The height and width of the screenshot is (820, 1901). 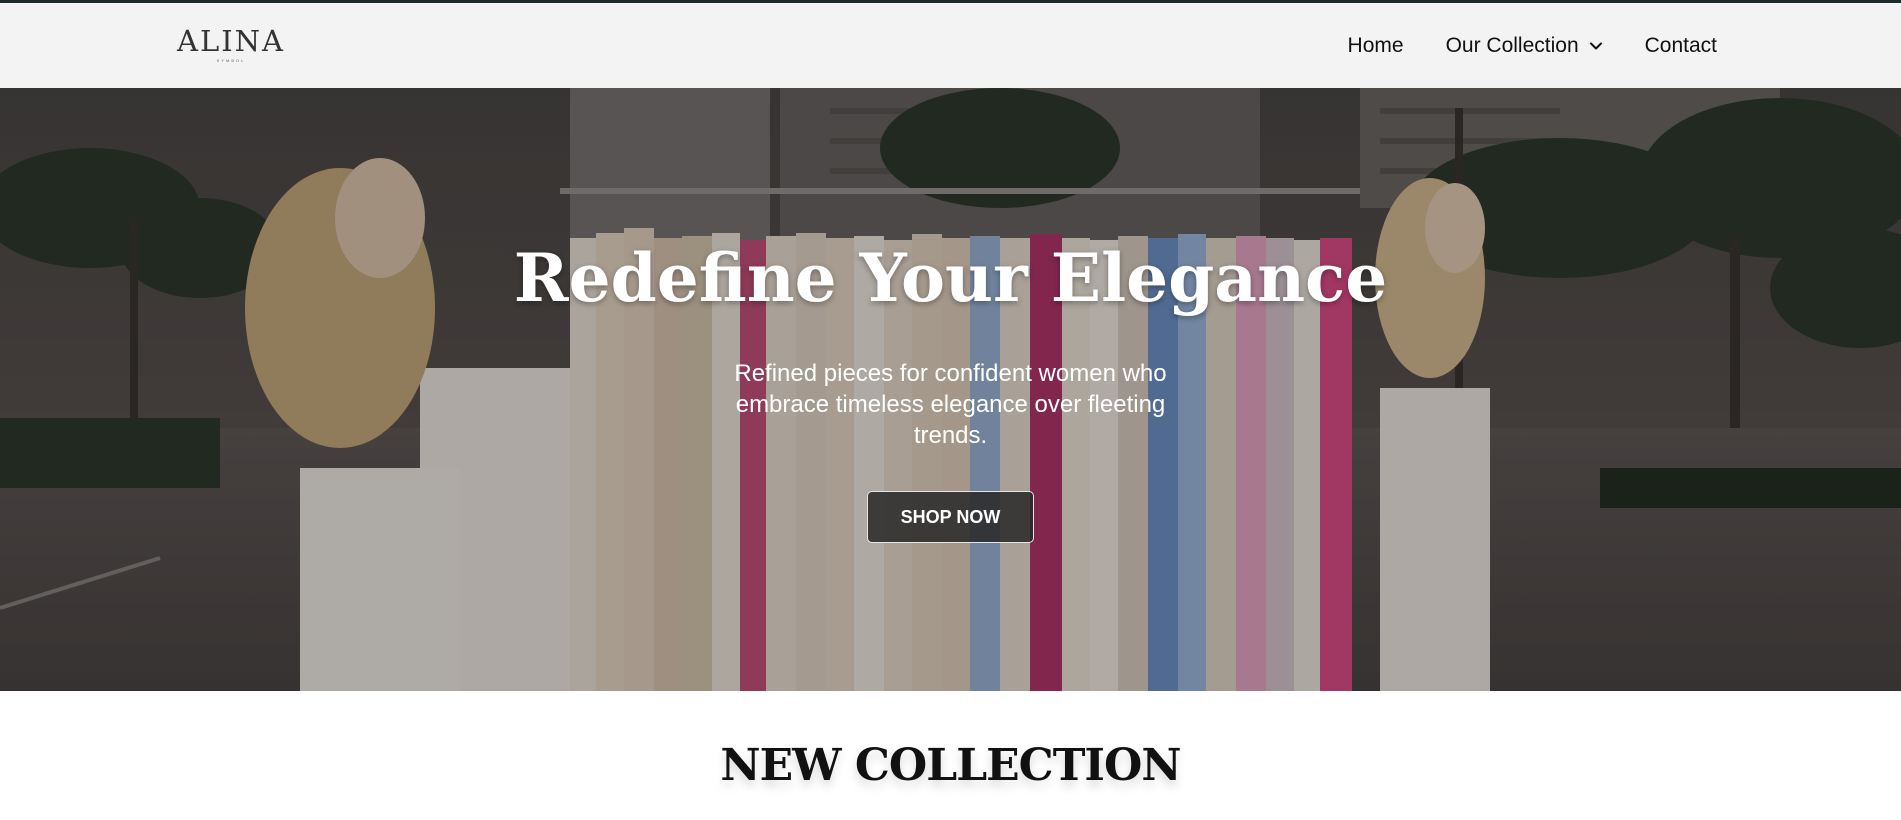 I want to click on nav-item-label: Home, so click(x=1375, y=45).